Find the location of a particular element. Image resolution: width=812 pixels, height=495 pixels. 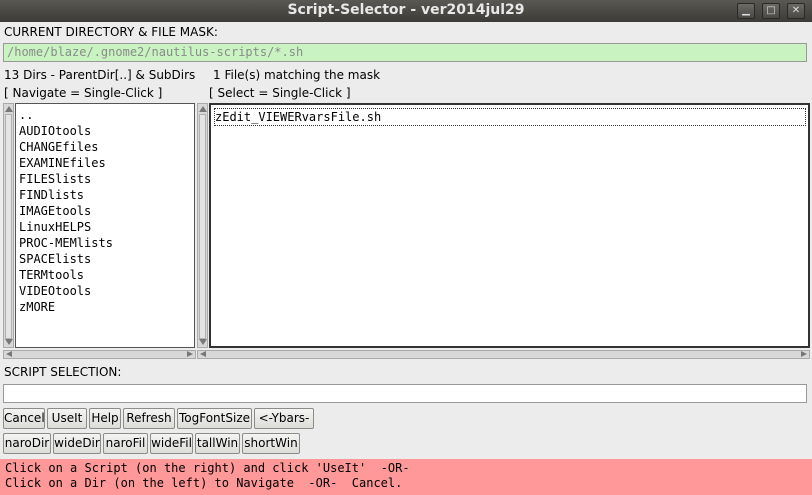

naro-dir-button: naroDir is located at coordinates (27, 443).